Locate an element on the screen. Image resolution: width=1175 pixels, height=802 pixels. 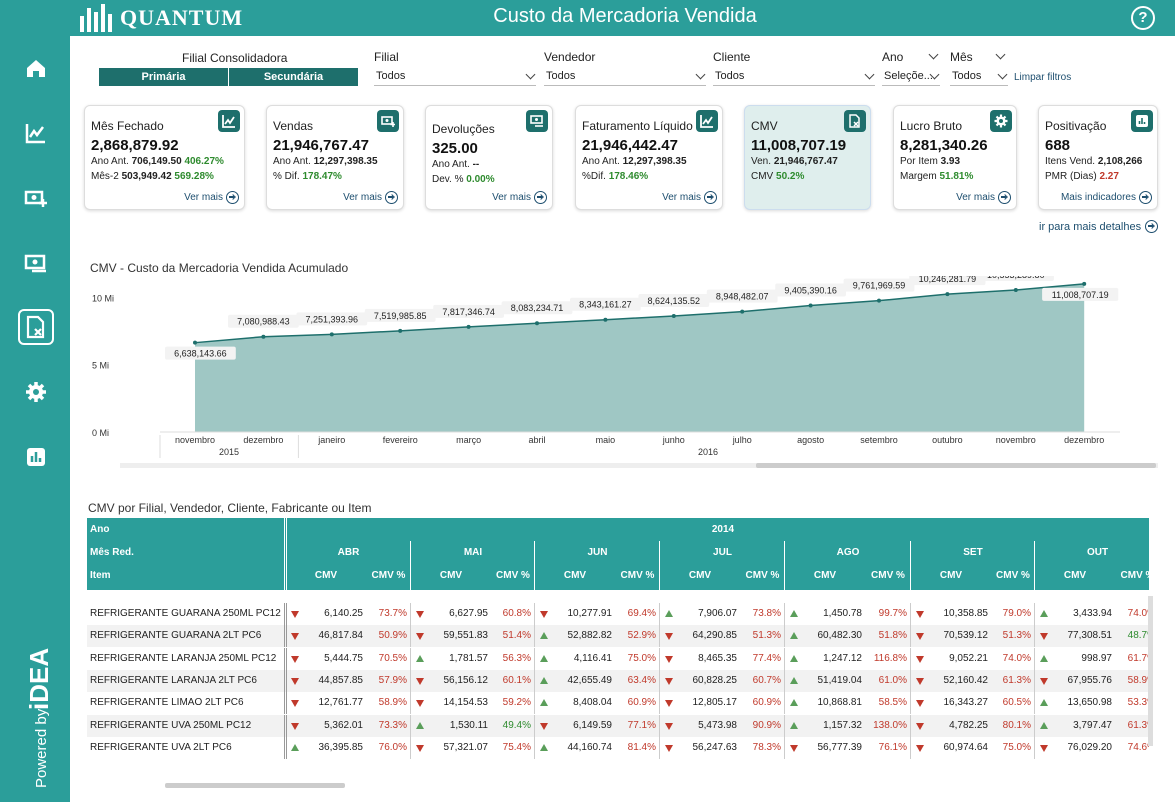
bar-chart-icon is located at coordinates (36, 457).